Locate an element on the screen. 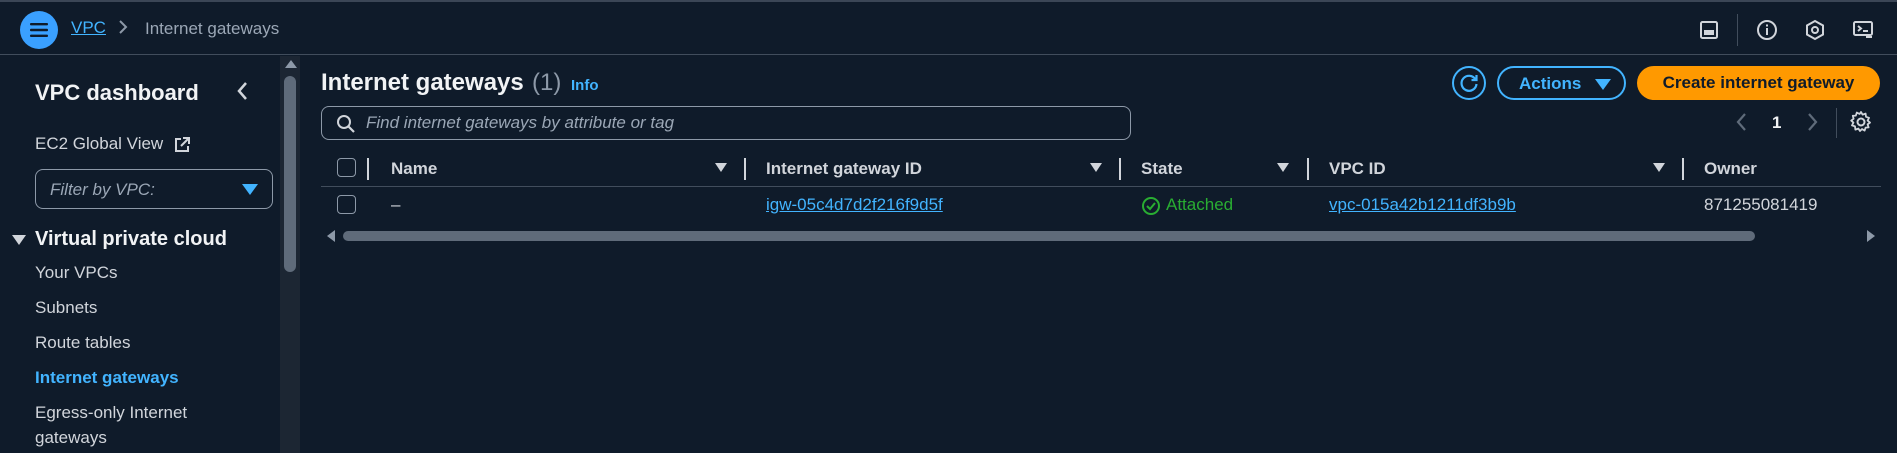 The width and height of the screenshot is (1897, 453). settings-gear-icon is located at coordinates (1861, 124).